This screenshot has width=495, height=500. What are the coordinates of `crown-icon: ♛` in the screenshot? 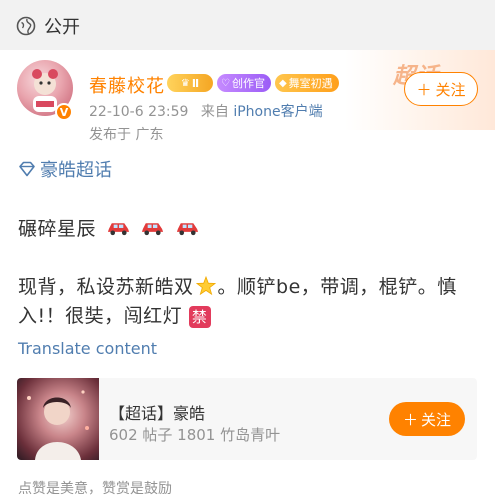 It's located at (185, 83).